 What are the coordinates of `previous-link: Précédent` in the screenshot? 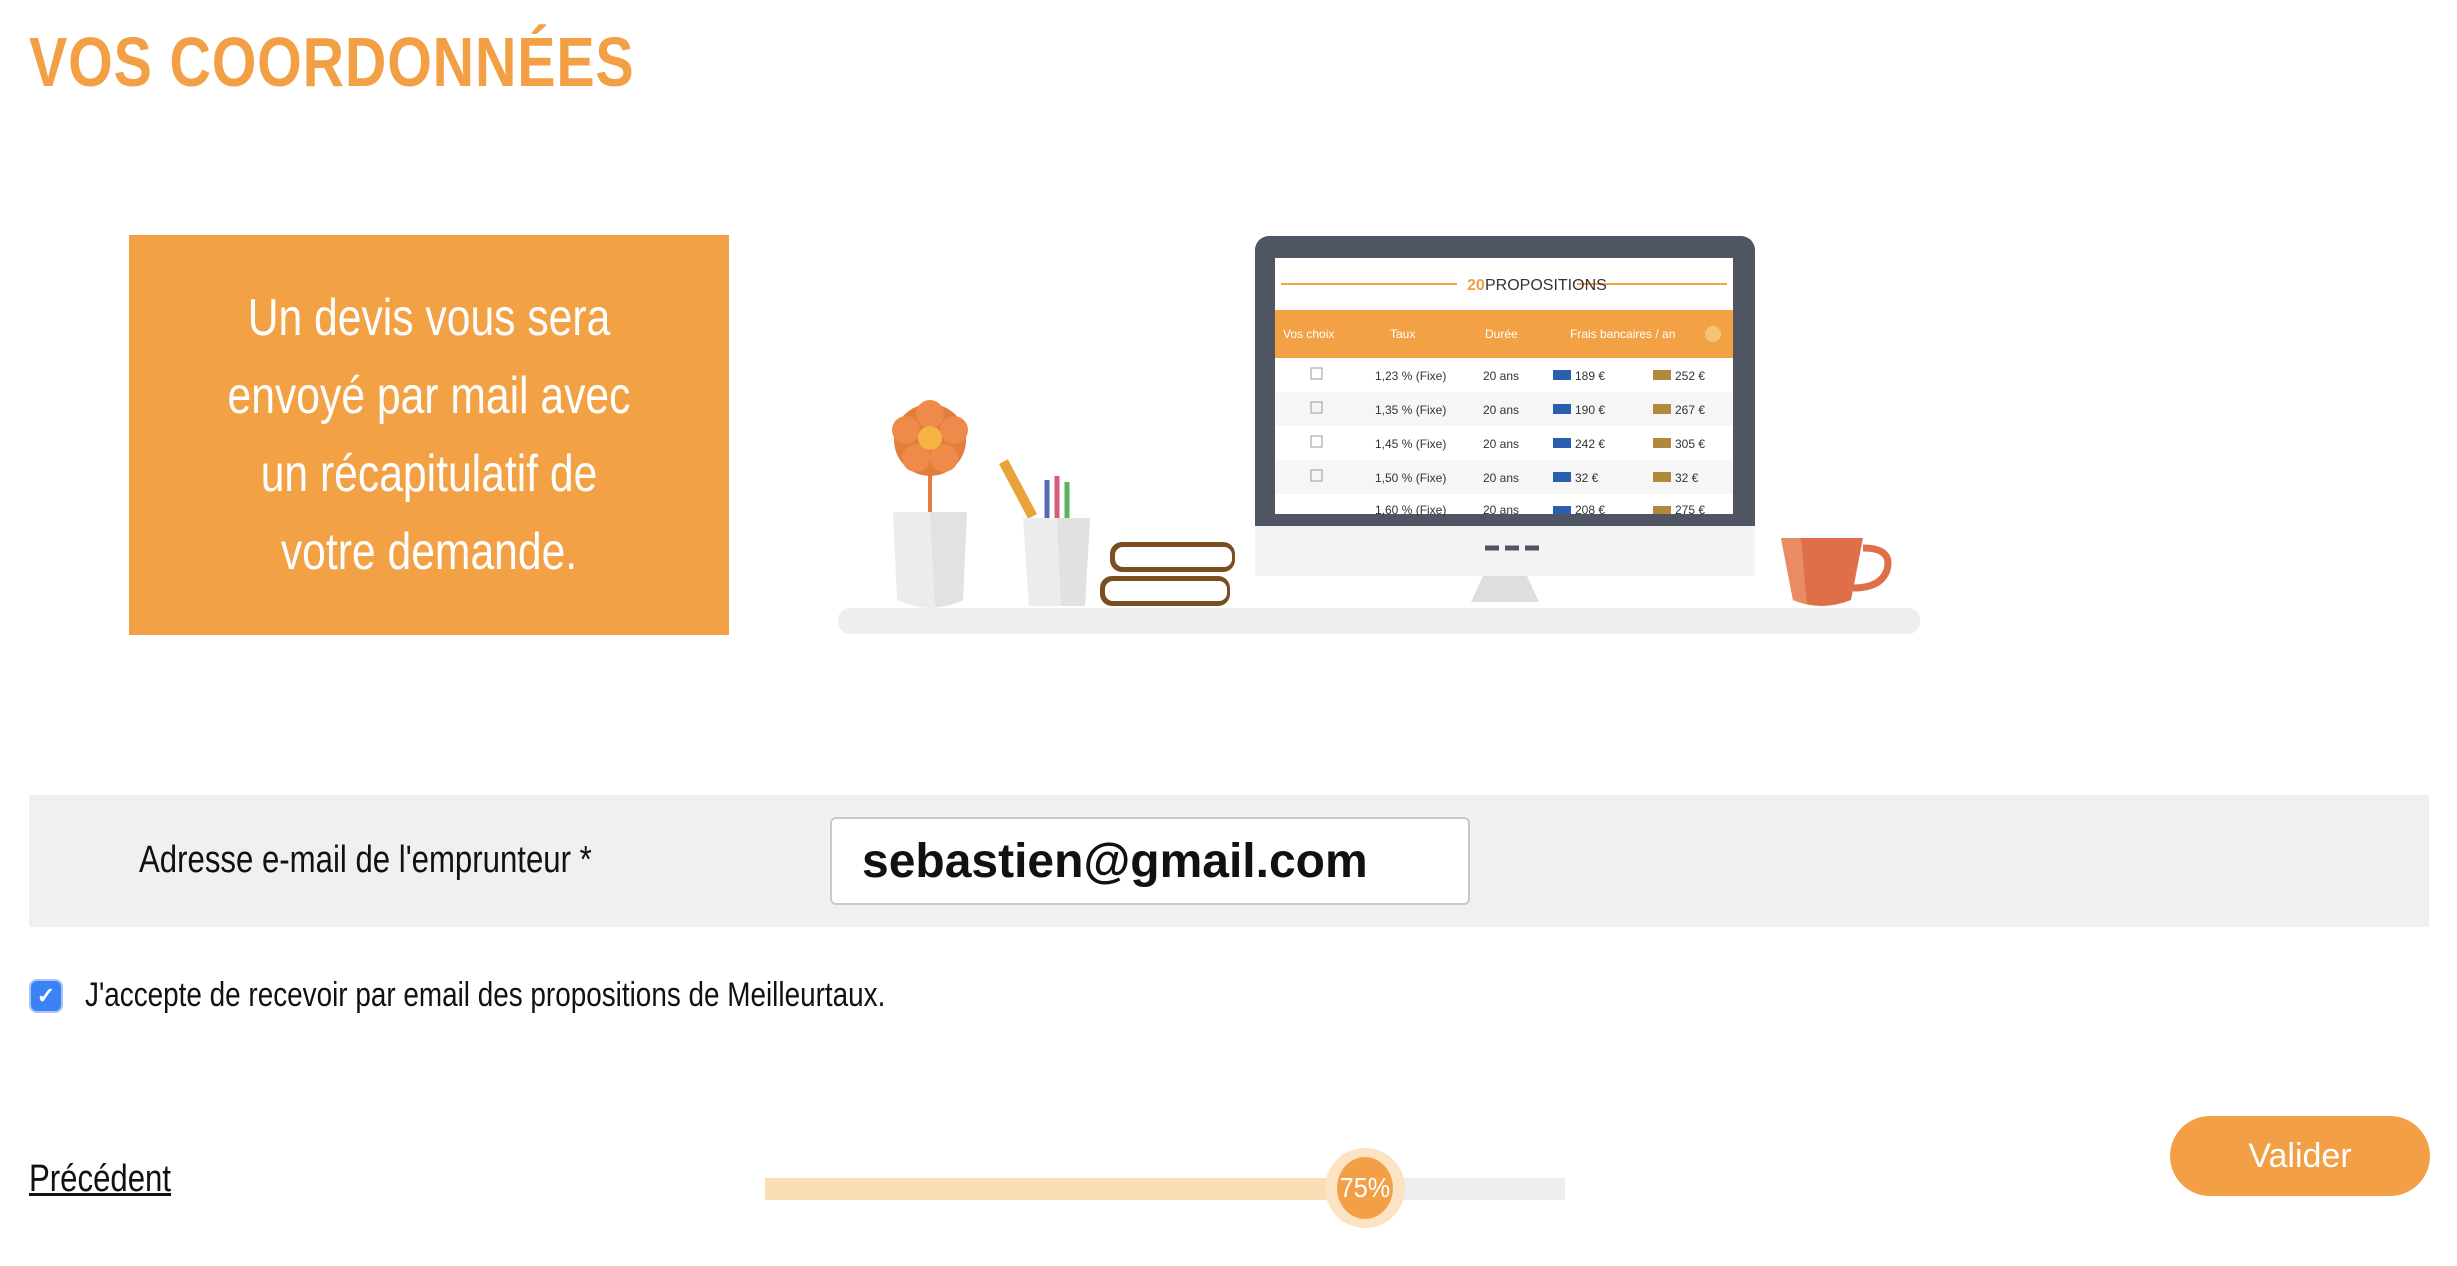 It's located at (100, 1179).